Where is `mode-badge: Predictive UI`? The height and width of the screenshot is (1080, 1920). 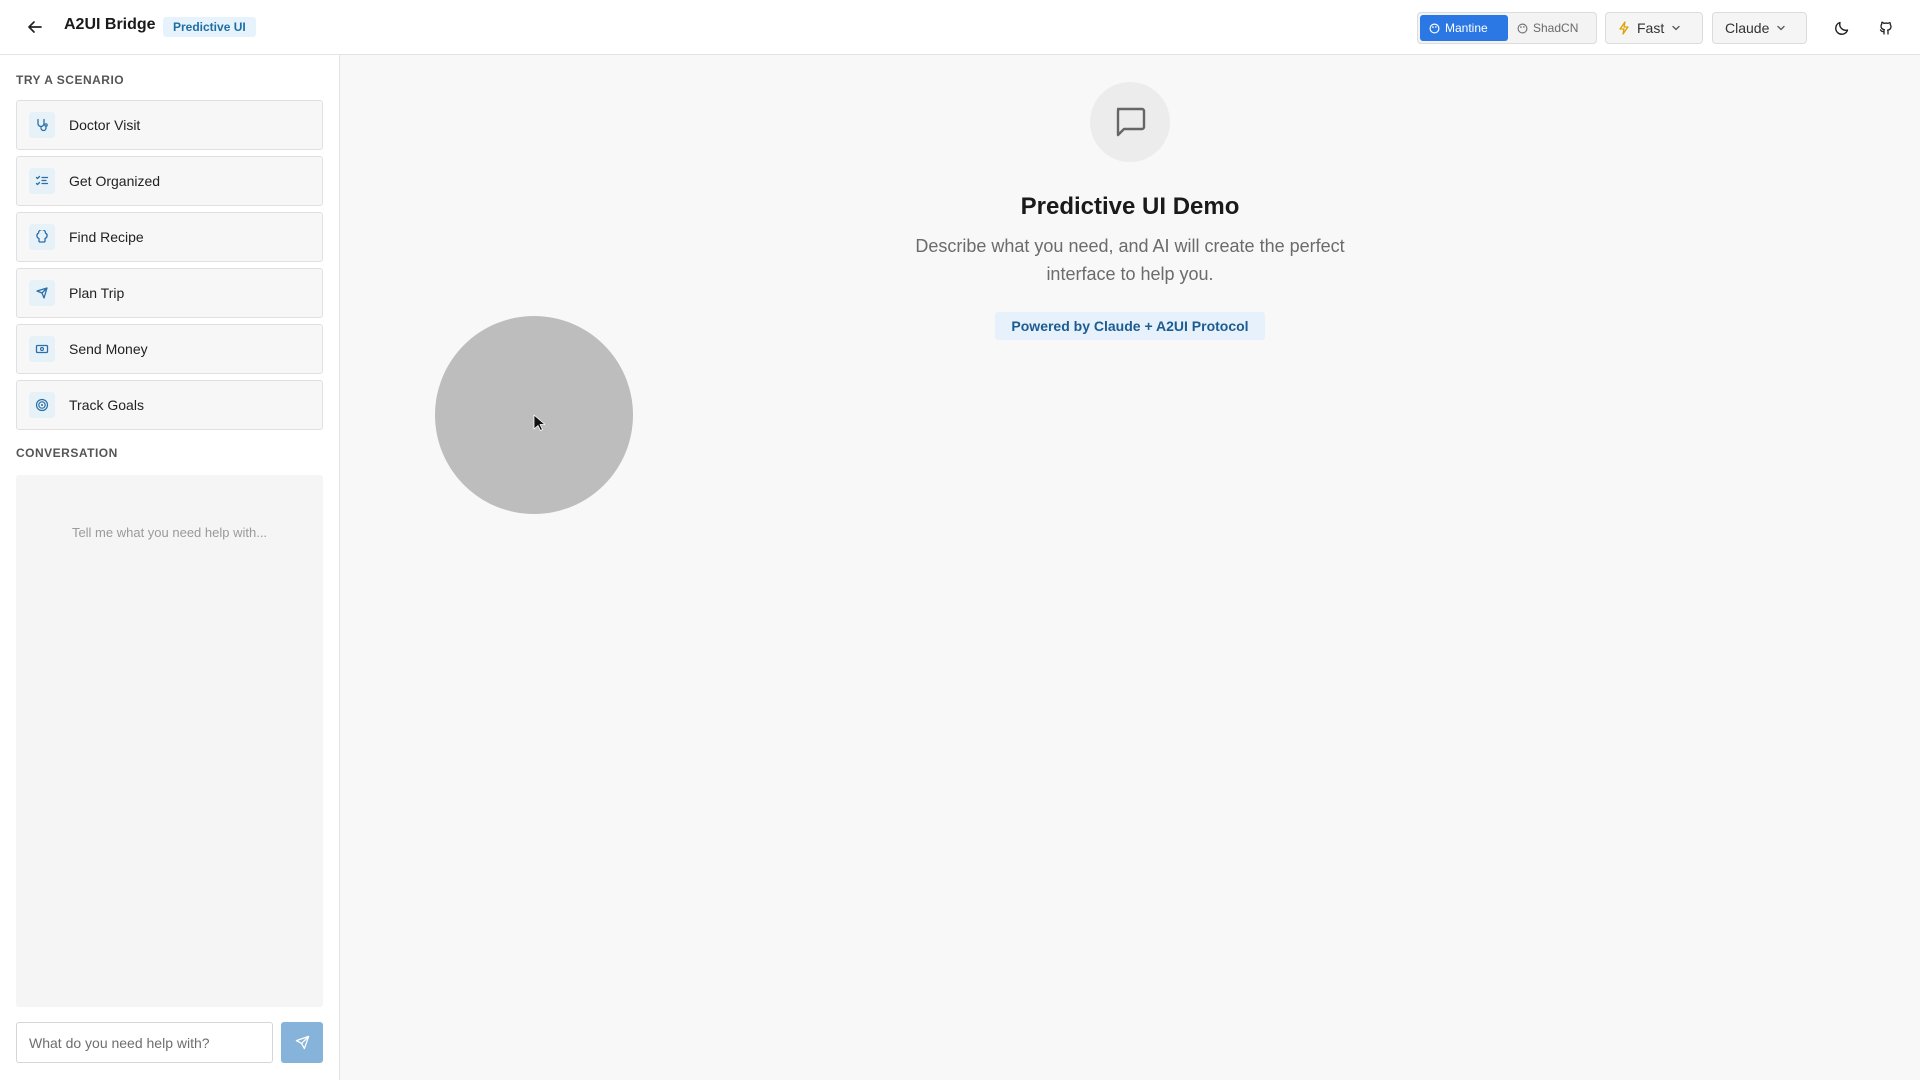 mode-badge: Predictive UI is located at coordinates (209, 27).